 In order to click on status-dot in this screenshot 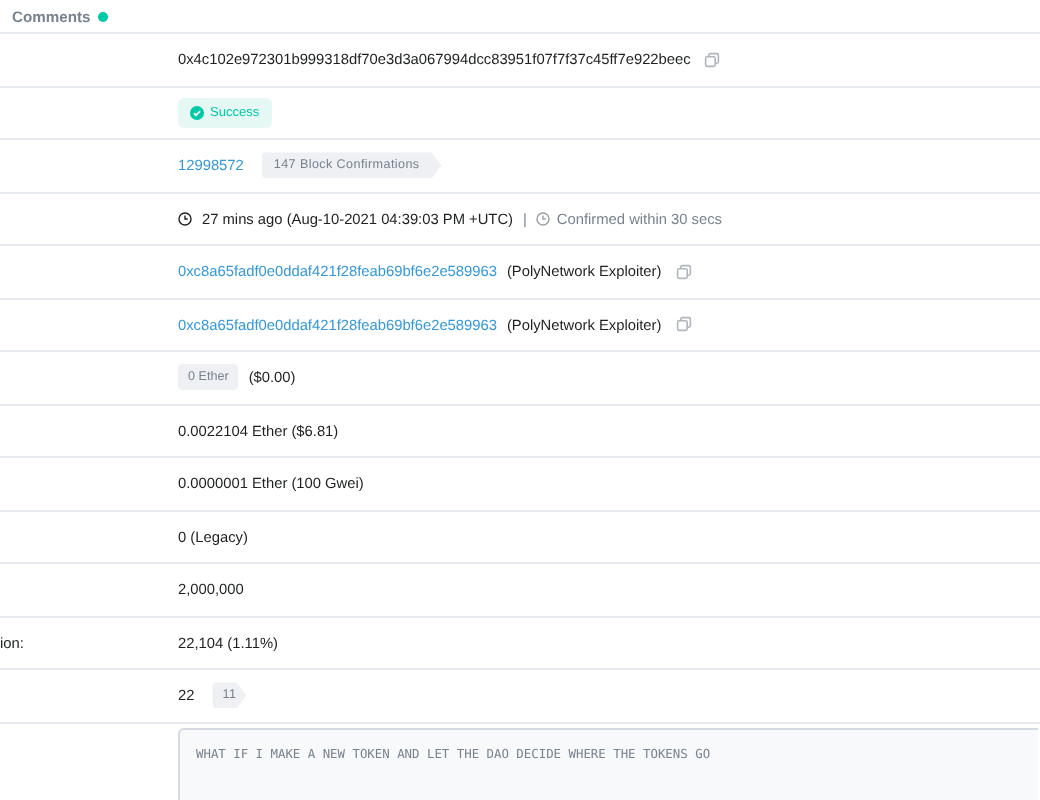, I will do `click(103, 16)`.